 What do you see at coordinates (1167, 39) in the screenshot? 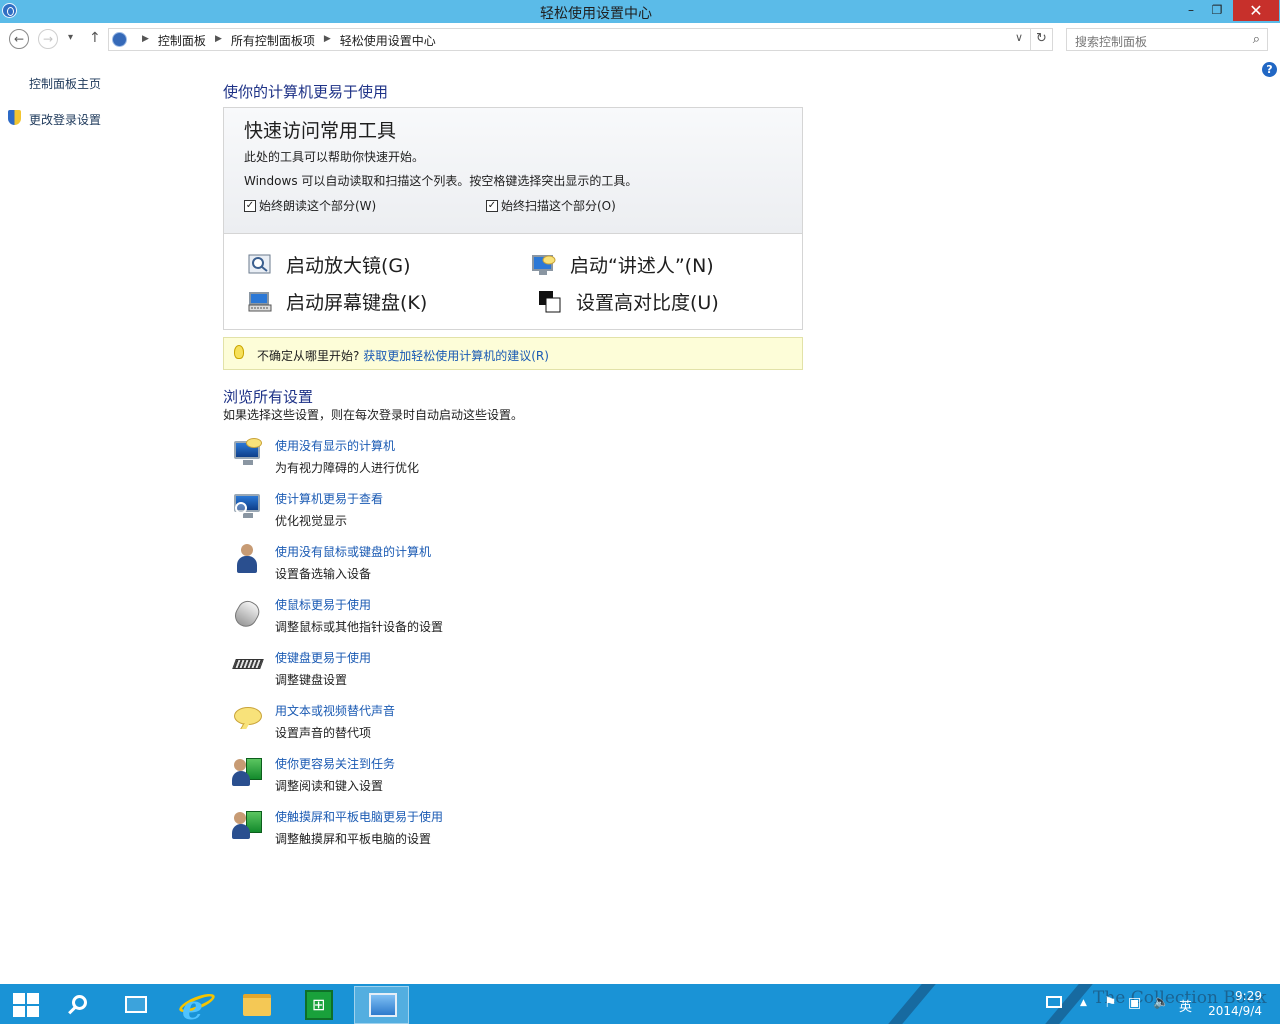
I see `search-box: 搜索控制面板 ⌕` at bounding box center [1167, 39].